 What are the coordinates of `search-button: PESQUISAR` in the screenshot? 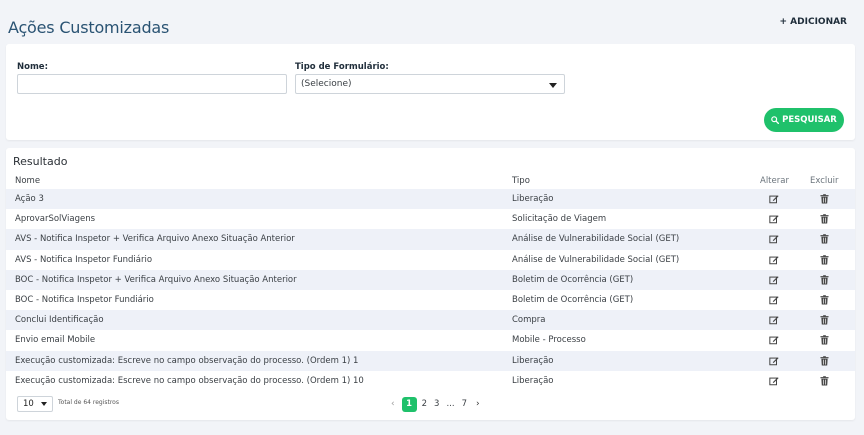 It's located at (804, 120).